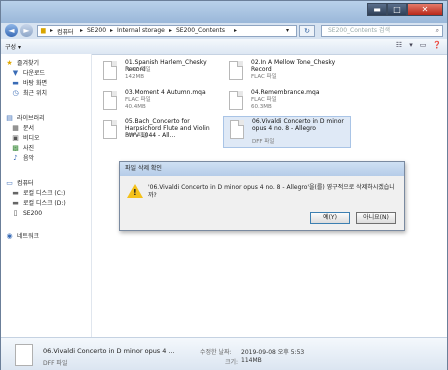 This screenshot has height=370, width=448. I want to click on sidebar-item-label: 음악, so click(29, 158).